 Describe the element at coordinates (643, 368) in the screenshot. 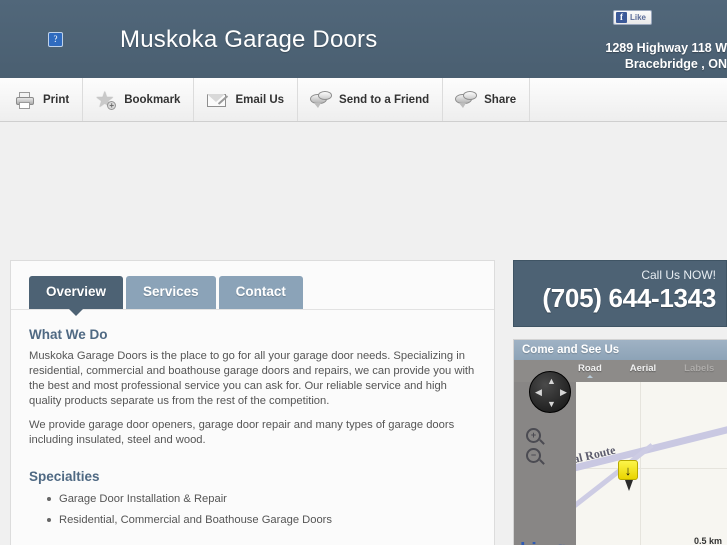

I see `map-tab-aerial: Aerial` at that location.